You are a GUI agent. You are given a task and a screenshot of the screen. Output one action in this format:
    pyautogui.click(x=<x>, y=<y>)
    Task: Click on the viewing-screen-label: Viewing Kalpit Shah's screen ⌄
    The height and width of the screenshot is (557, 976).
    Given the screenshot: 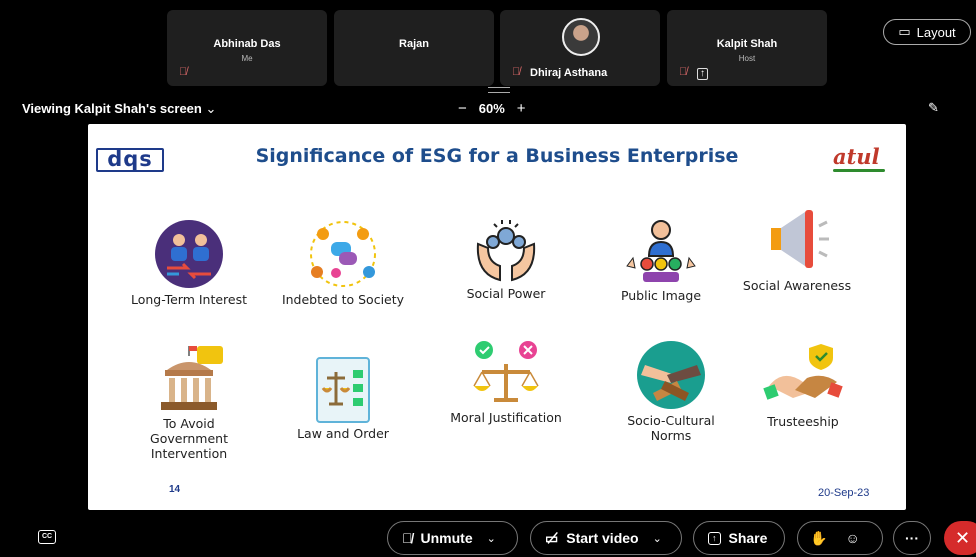 What is the action you would take?
    pyautogui.click(x=119, y=109)
    